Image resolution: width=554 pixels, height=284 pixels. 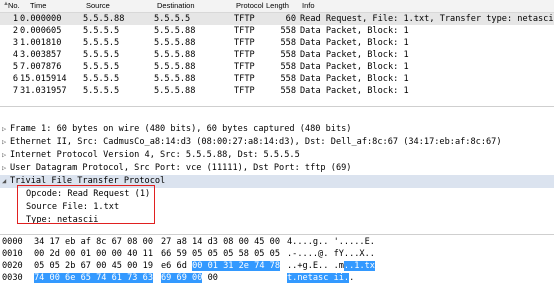 I want to click on packet-no: 5, so click(x=15, y=67).